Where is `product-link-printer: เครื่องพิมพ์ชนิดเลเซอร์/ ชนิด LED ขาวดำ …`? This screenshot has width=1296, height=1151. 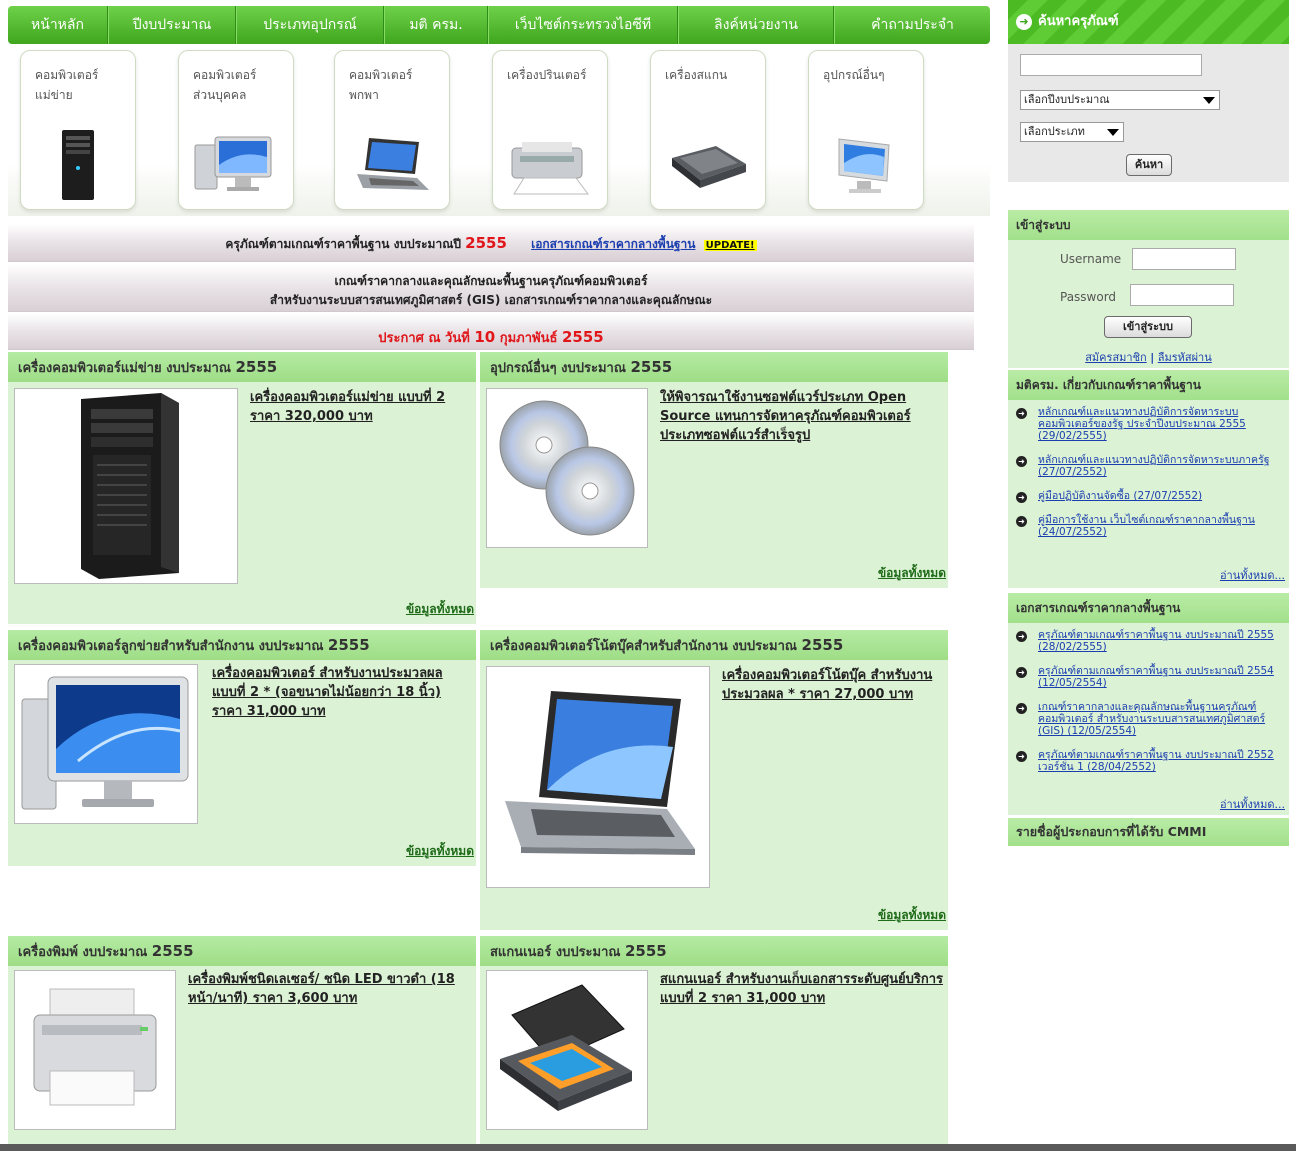
product-link-printer: เครื่องพิมพ์ชนิดเลเซอร์/ ชนิด LED ขาวดำ … is located at coordinates (330, 989).